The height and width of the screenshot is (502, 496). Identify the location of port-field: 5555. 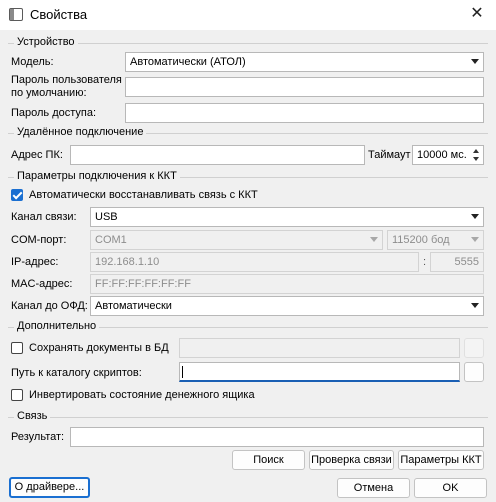
(457, 262).